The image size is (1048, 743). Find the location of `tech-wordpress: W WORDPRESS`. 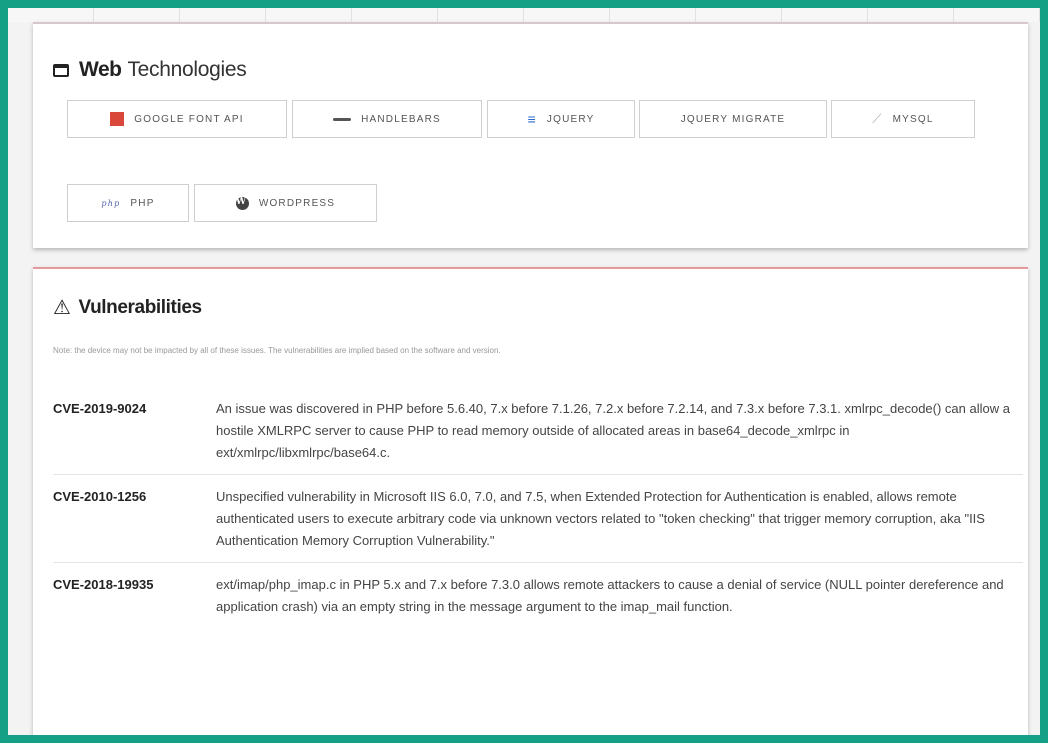

tech-wordpress: W WORDPRESS is located at coordinates (285, 203).